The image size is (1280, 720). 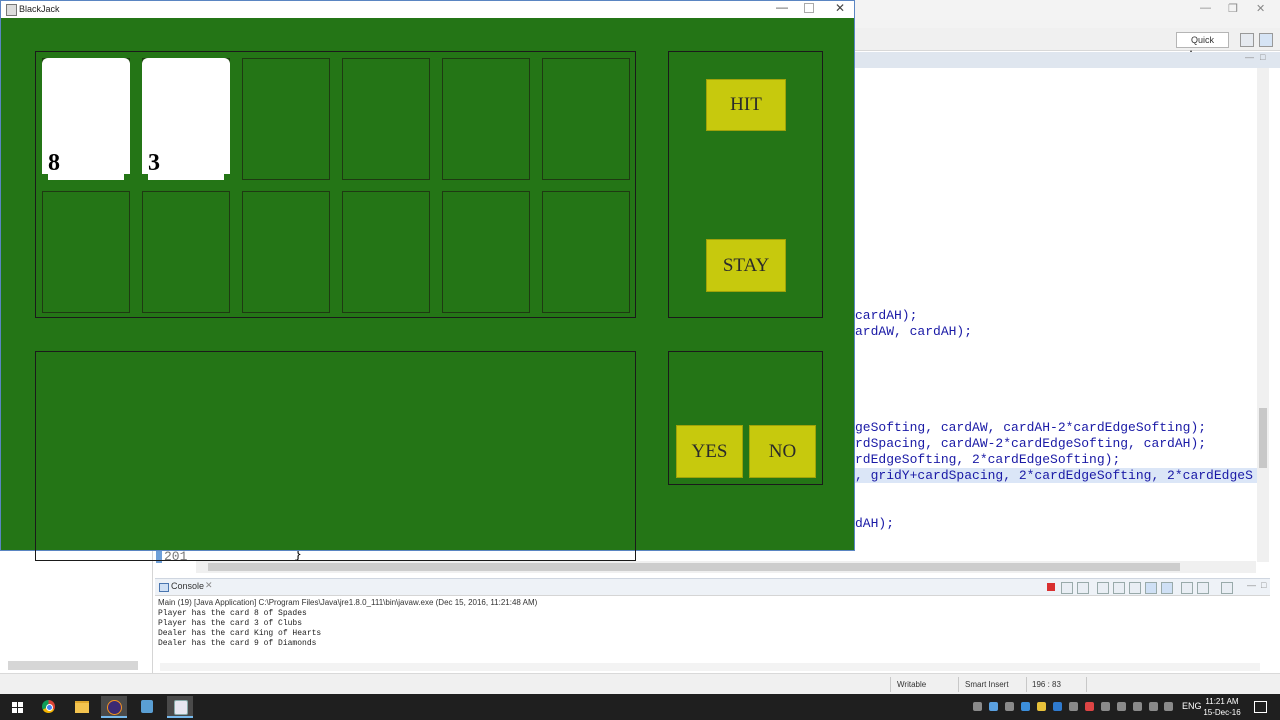 What do you see at coordinates (1262, 57) in the screenshot?
I see `editor-maximize-icon: □` at bounding box center [1262, 57].